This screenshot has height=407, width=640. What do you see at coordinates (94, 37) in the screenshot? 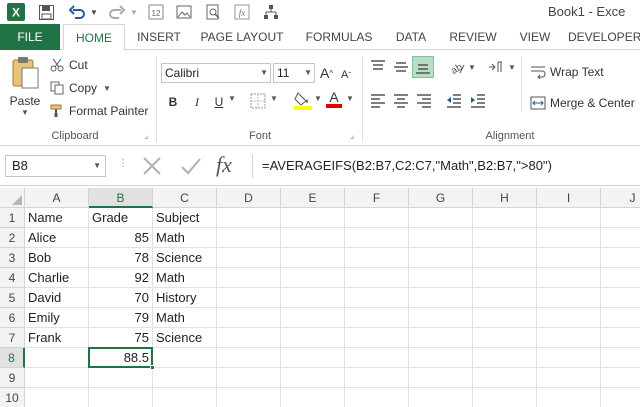
I see `tab-home: HOME` at bounding box center [94, 37].